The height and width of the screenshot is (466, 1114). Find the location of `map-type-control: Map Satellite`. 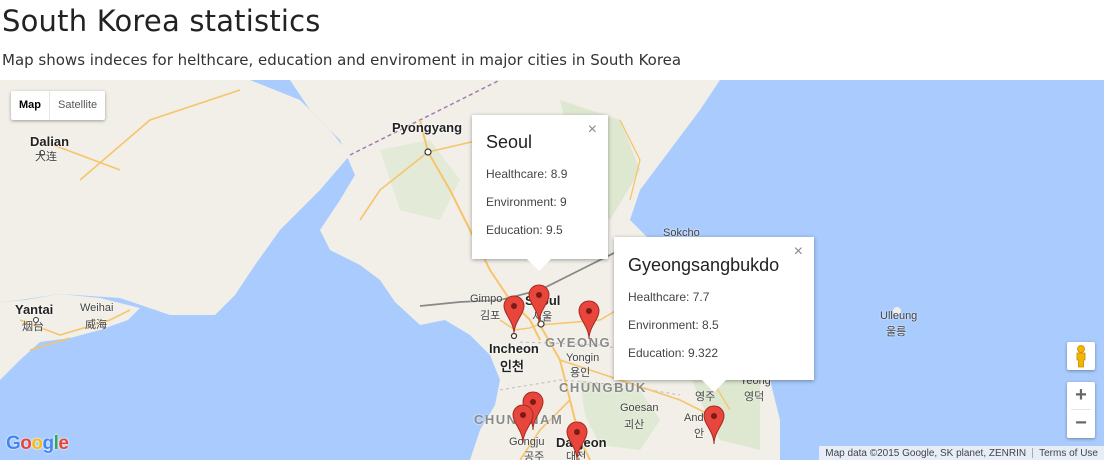

map-type-control: Map Satellite is located at coordinates (58, 105).